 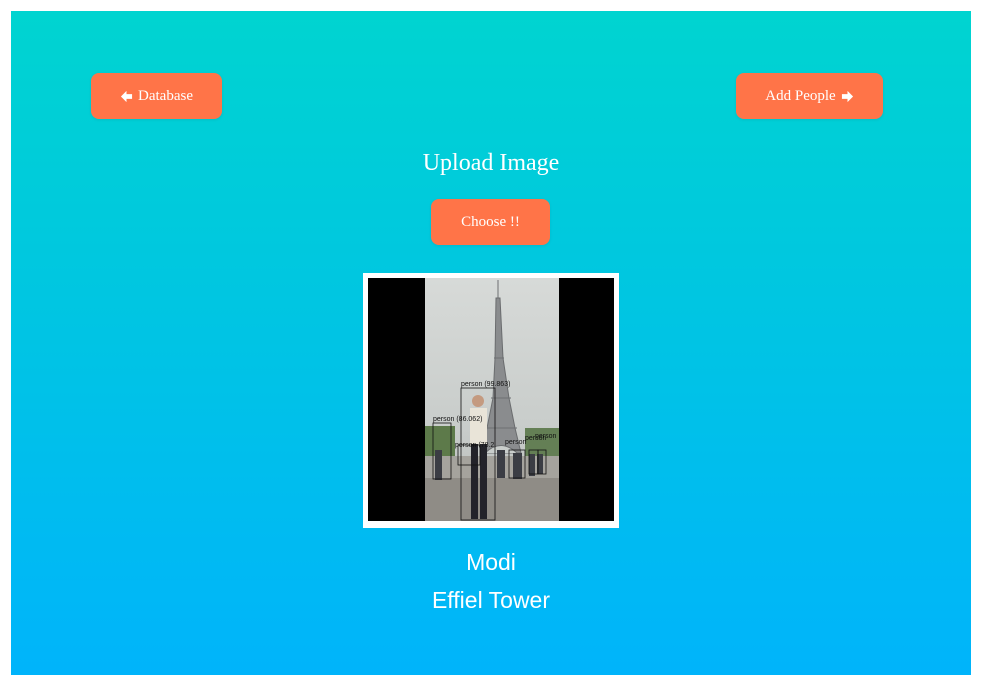 What do you see at coordinates (491, 600) in the screenshot?
I see `recognized-landmark: Effiel Tower` at bounding box center [491, 600].